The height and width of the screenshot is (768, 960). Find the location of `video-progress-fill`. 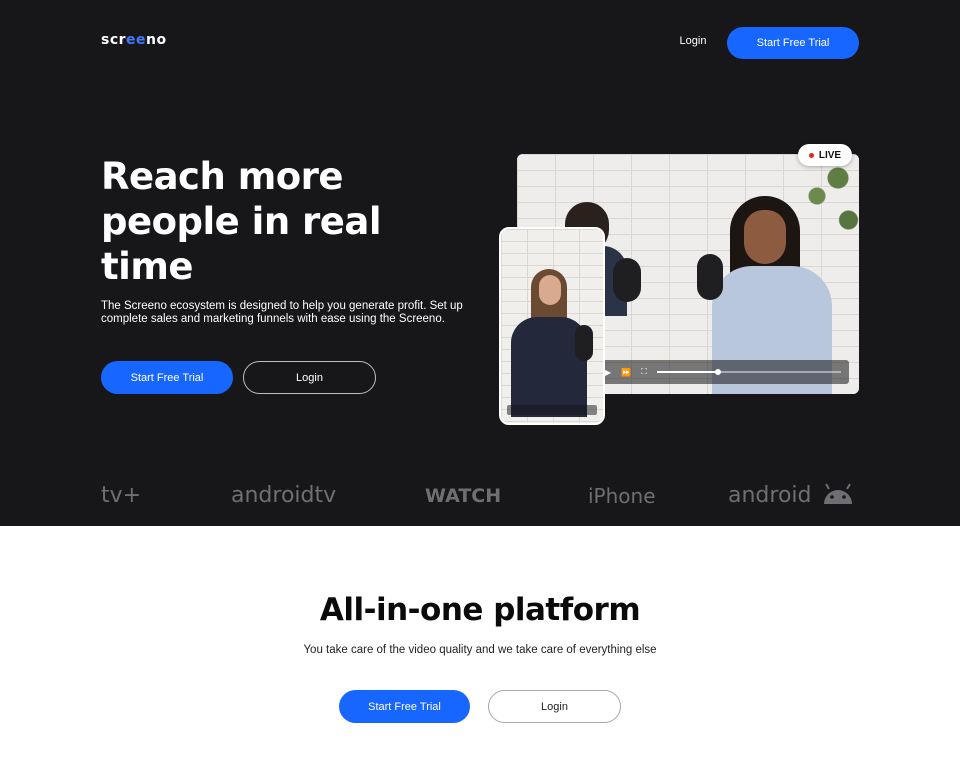

video-progress-fill is located at coordinates (687, 372).